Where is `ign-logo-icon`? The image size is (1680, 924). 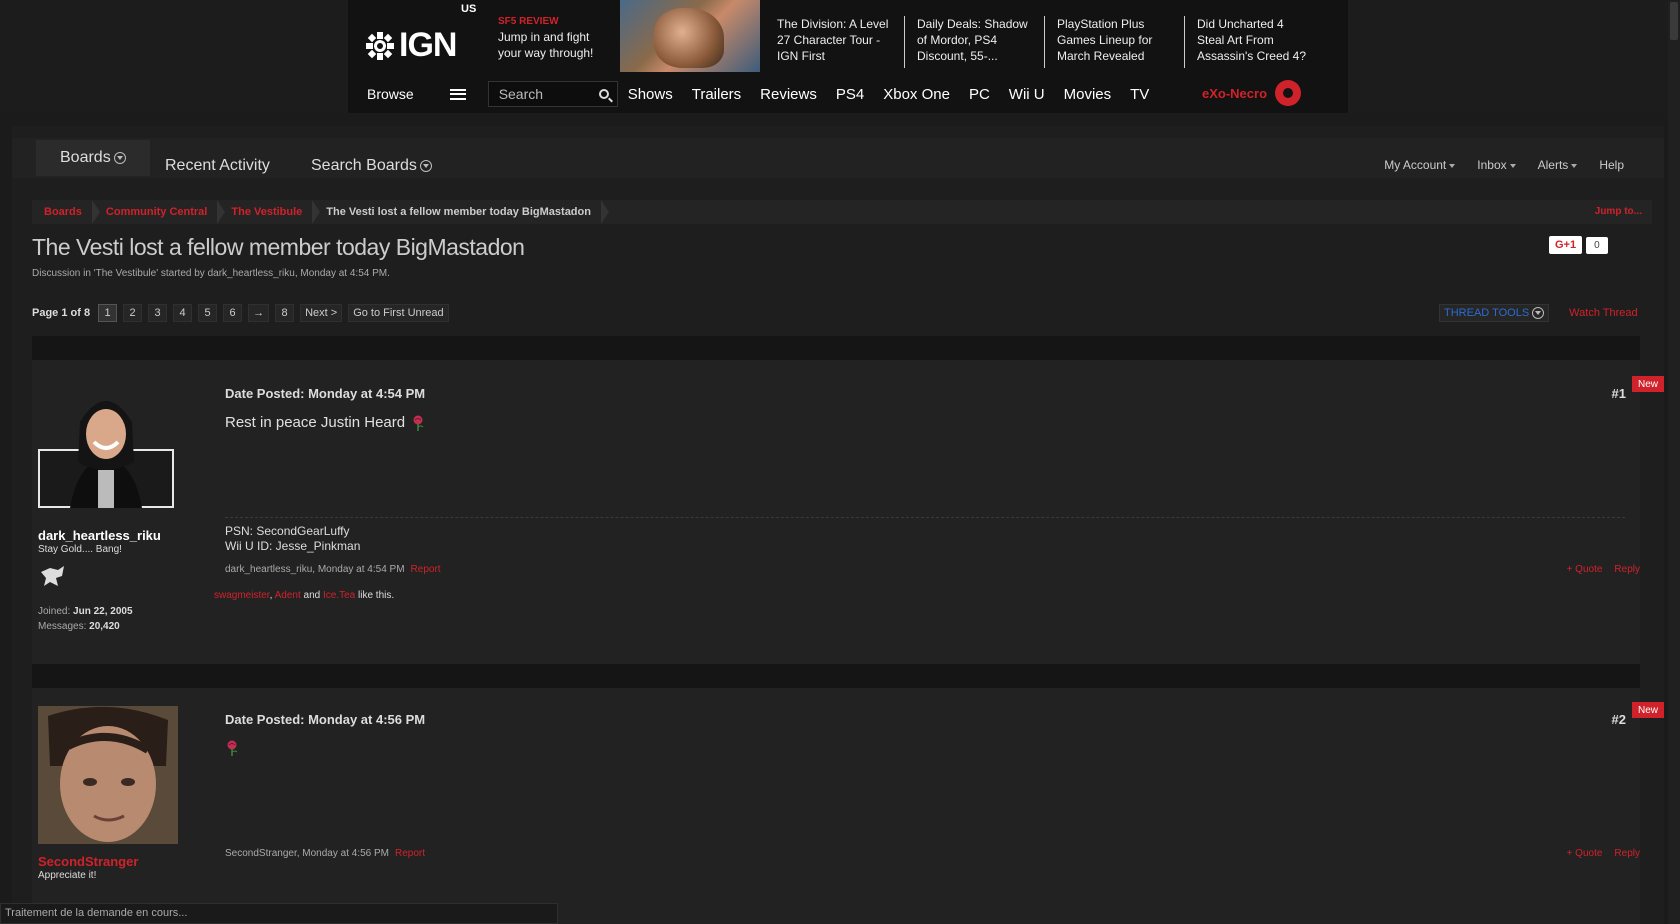
ign-logo-icon is located at coordinates (380, 45).